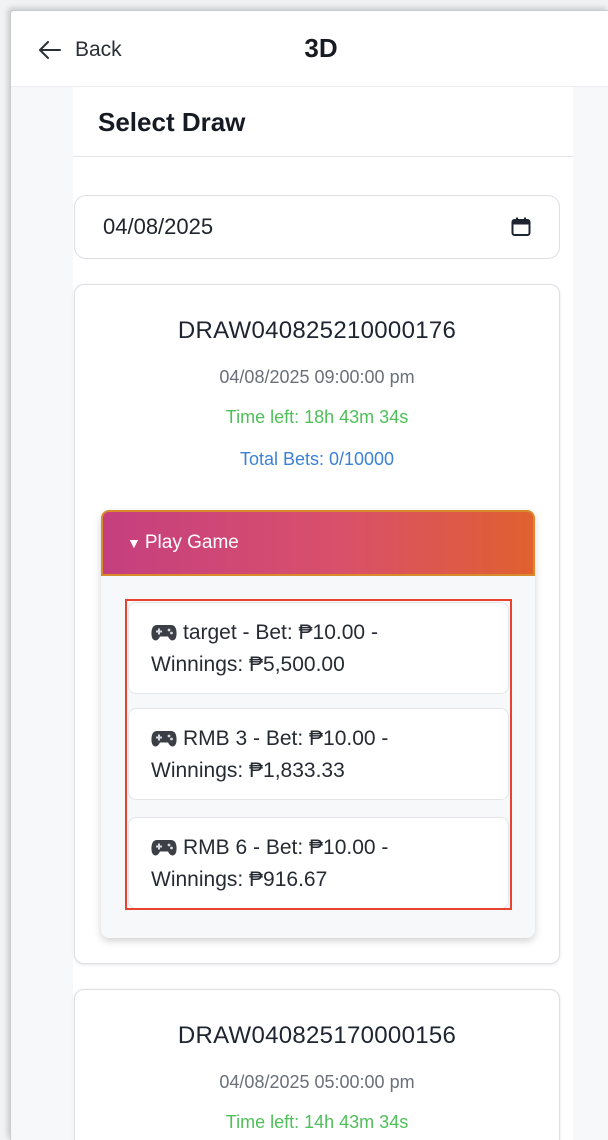  I want to click on section-title: Select Draw, so click(323, 122).